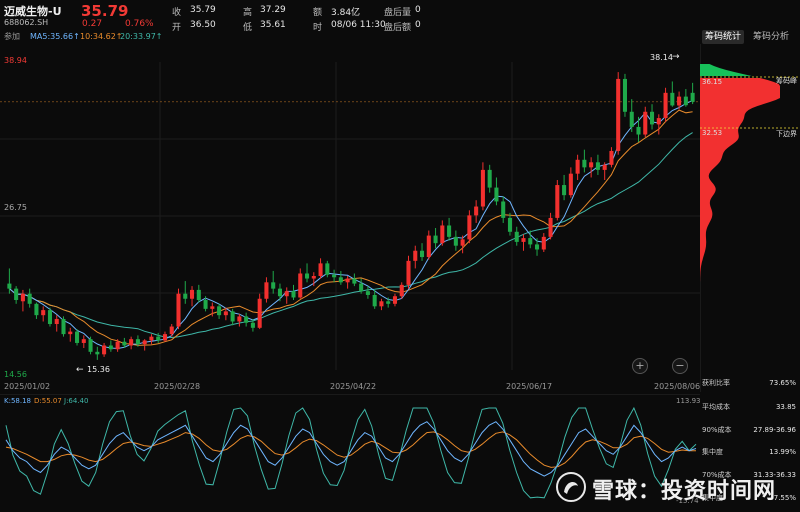 Image resolution: width=800 pixels, height=512 pixels. Describe the element at coordinates (680, 366) in the screenshot. I see `zoom-out-button: −` at that location.